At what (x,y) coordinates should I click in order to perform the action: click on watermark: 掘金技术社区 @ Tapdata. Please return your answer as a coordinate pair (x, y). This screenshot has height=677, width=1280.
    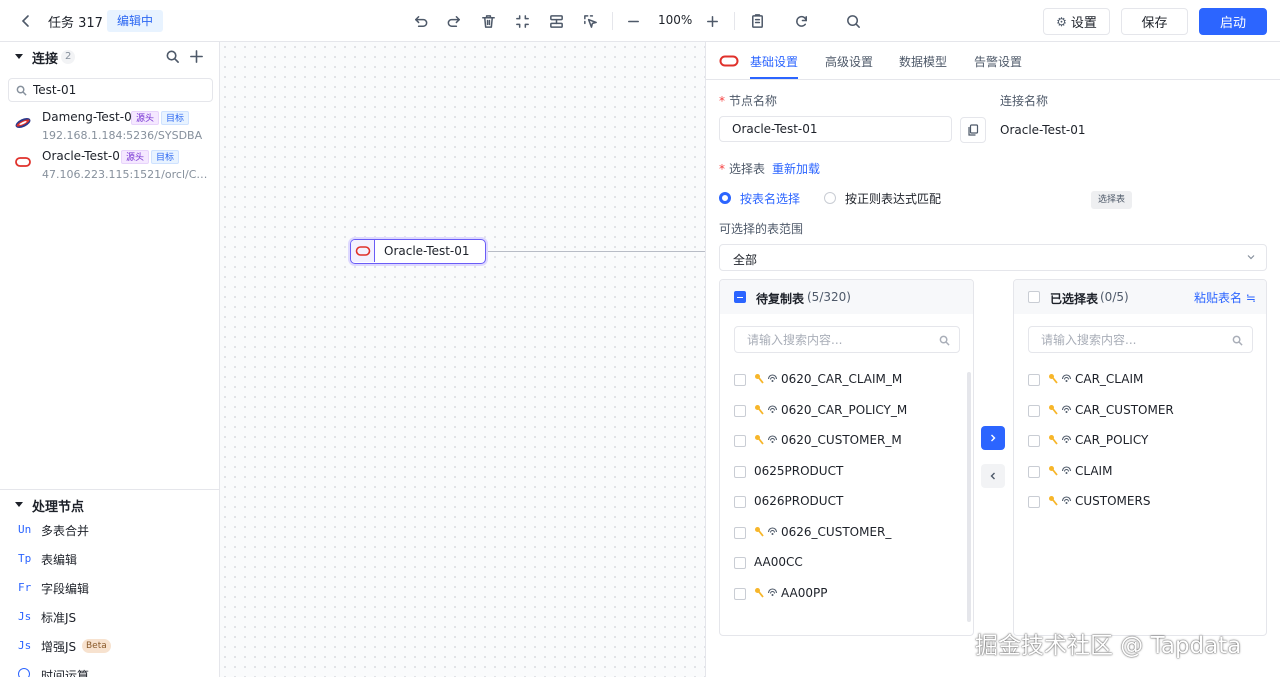
    Looking at the image, I should click on (1108, 646).